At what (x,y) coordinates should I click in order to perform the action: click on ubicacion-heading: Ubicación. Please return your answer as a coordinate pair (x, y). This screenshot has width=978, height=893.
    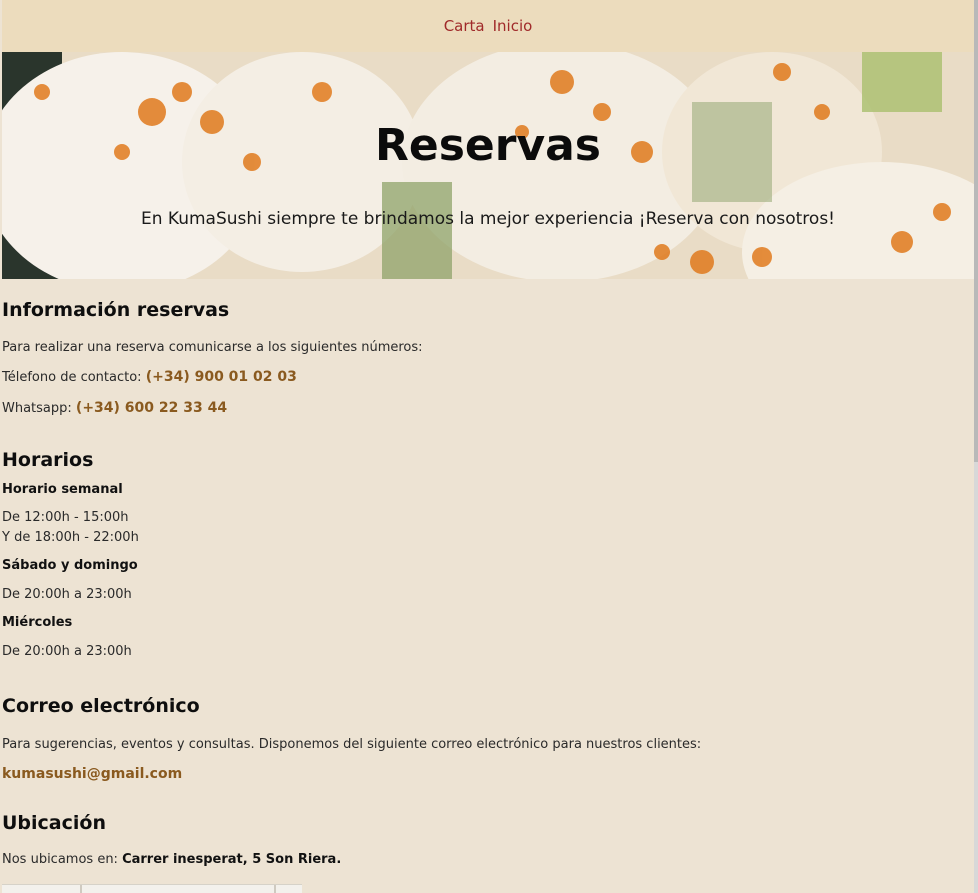
    Looking at the image, I should click on (54, 823).